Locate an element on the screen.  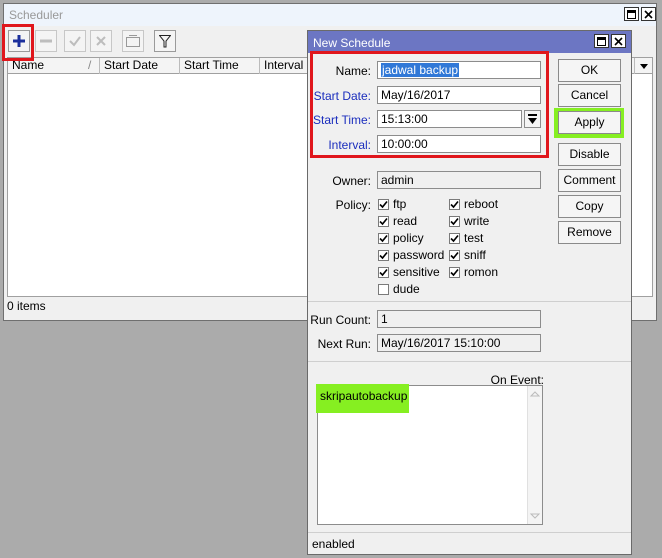
scroll-down-icon is located at coordinates (535, 516).